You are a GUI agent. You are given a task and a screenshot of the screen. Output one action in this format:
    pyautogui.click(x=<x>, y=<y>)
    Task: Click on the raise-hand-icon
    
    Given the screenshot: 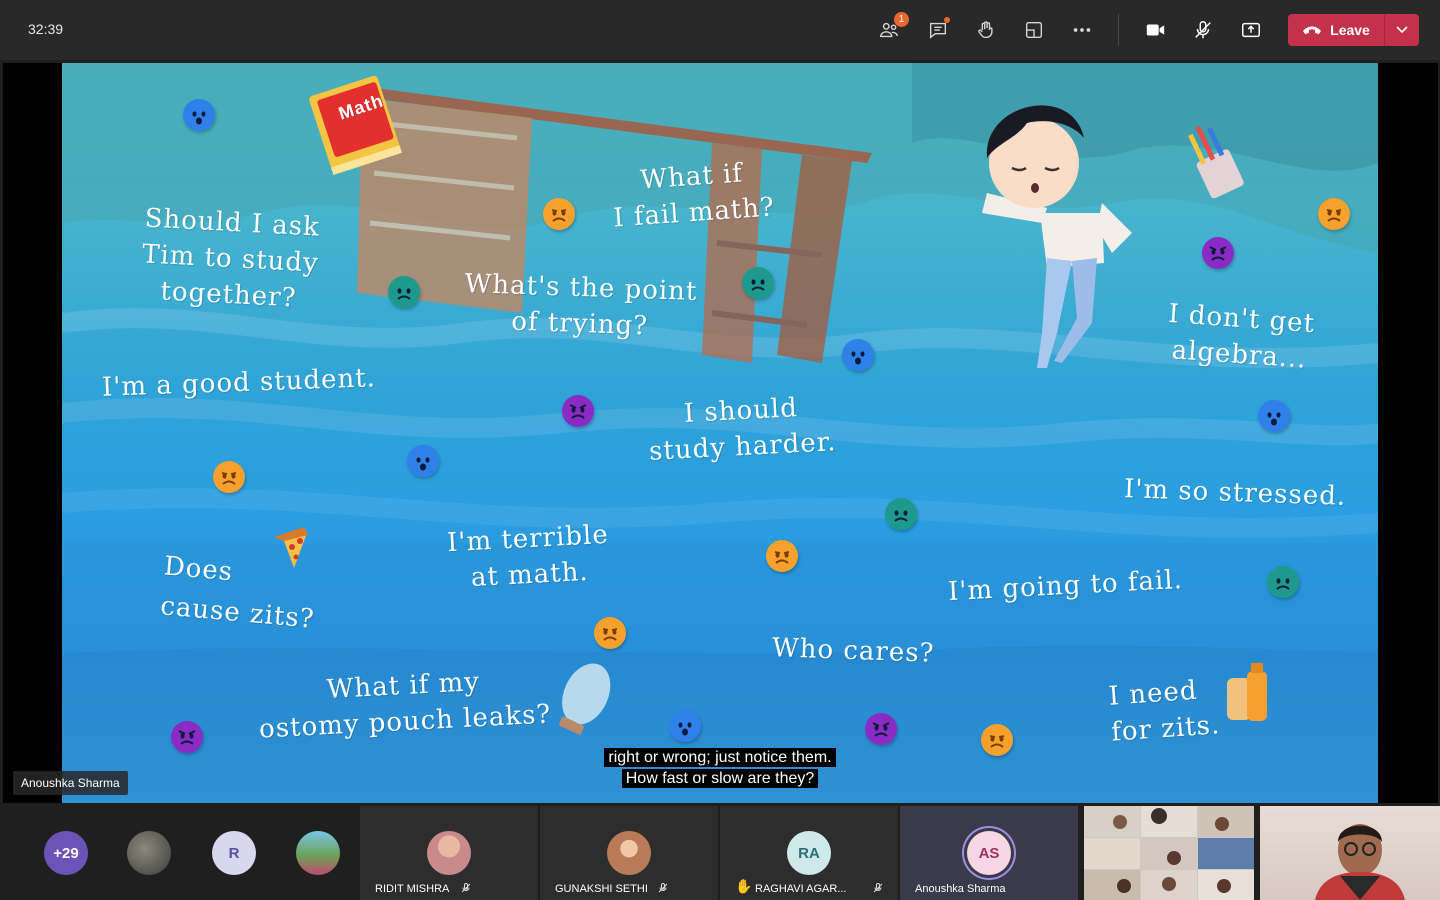 What is the action you would take?
    pyautogui.click(x=985, y=30)
    